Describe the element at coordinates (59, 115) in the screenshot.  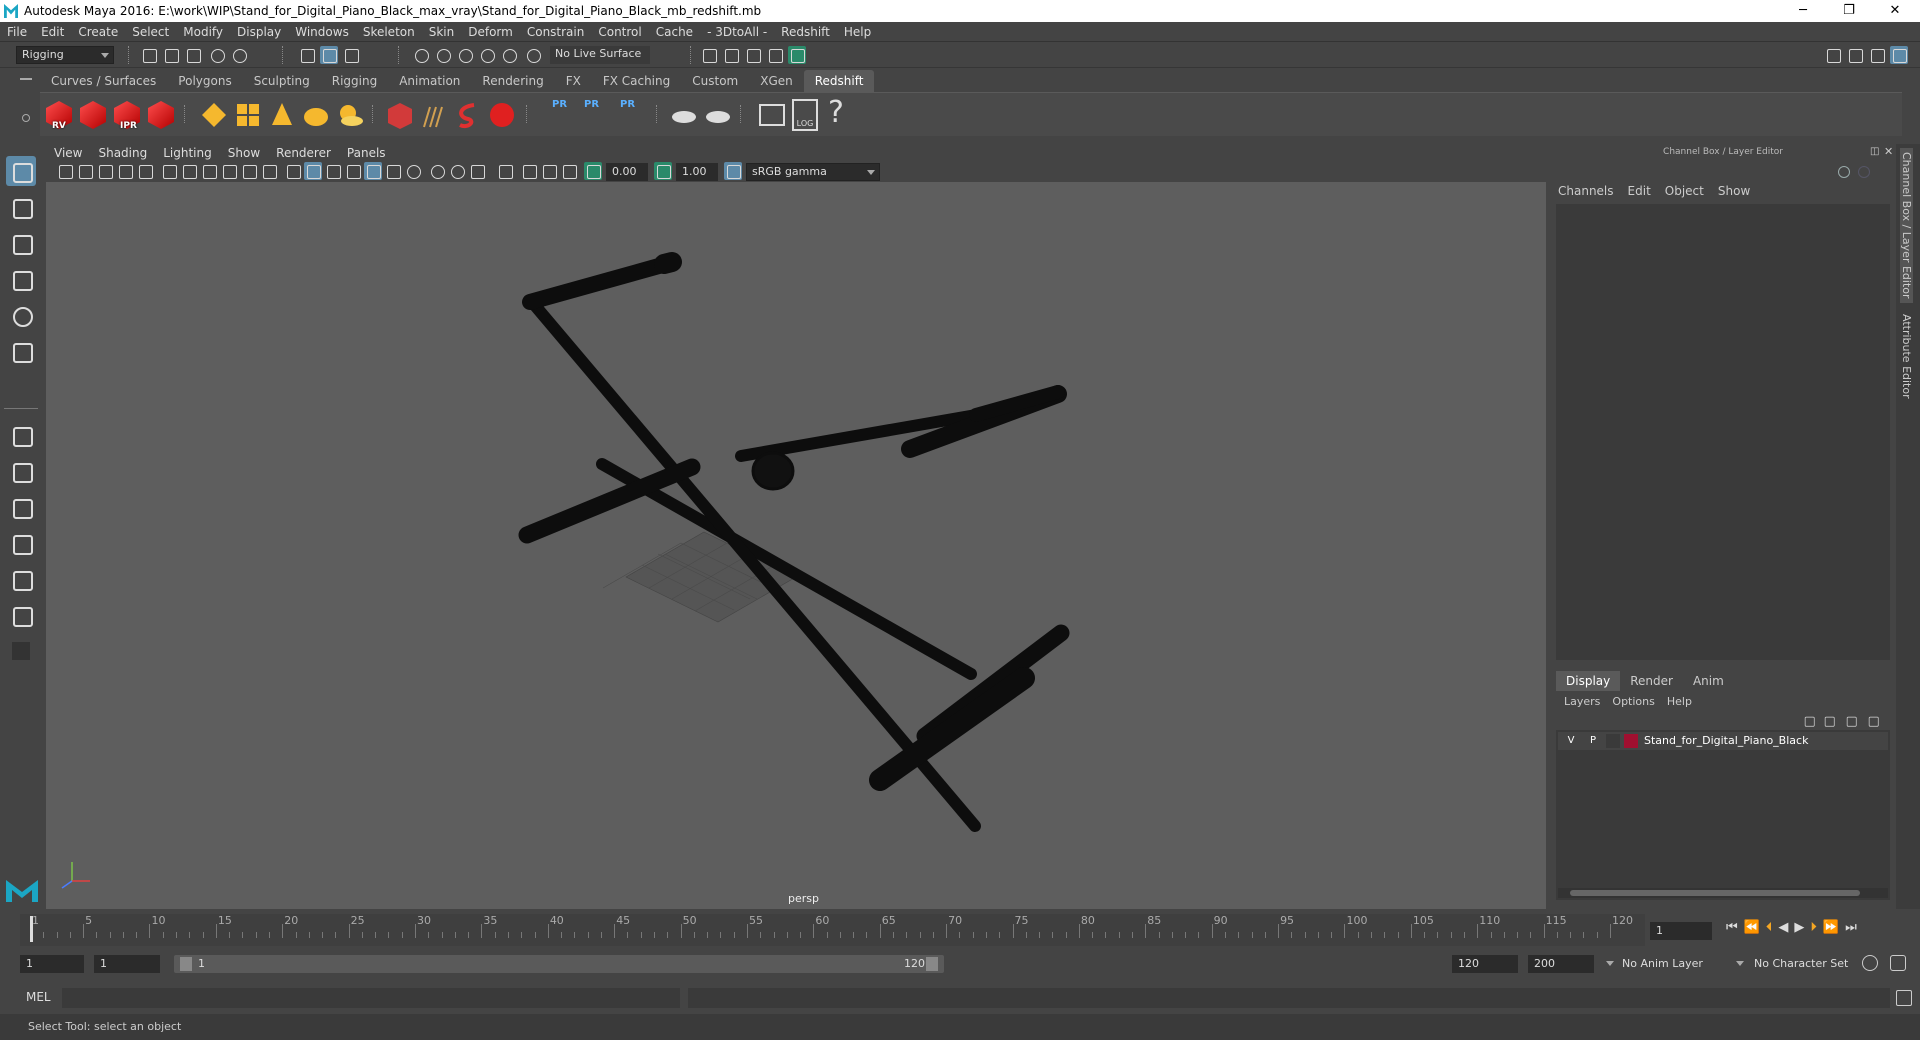
I see `render-view-icon: RV` at that location.